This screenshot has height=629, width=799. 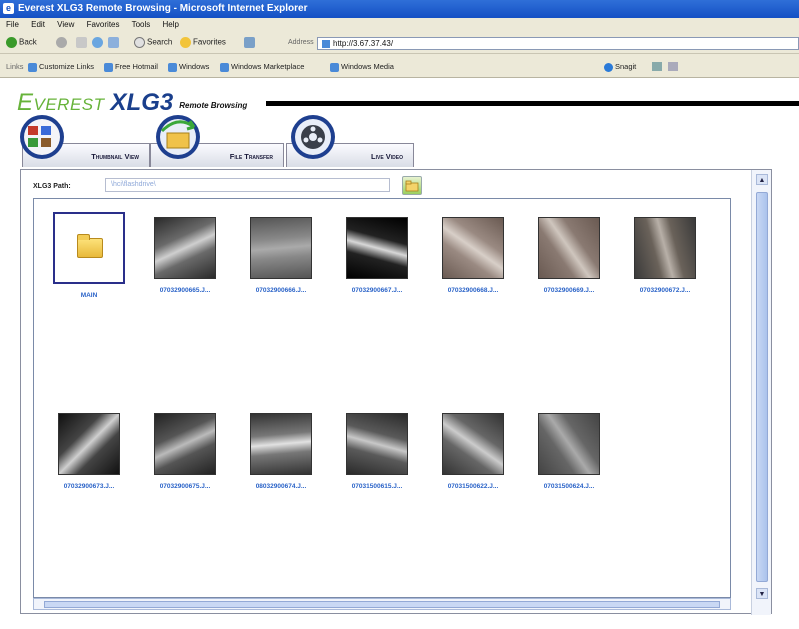 I want to click on favorites-button: Favorites, so click(x=203, y=43).